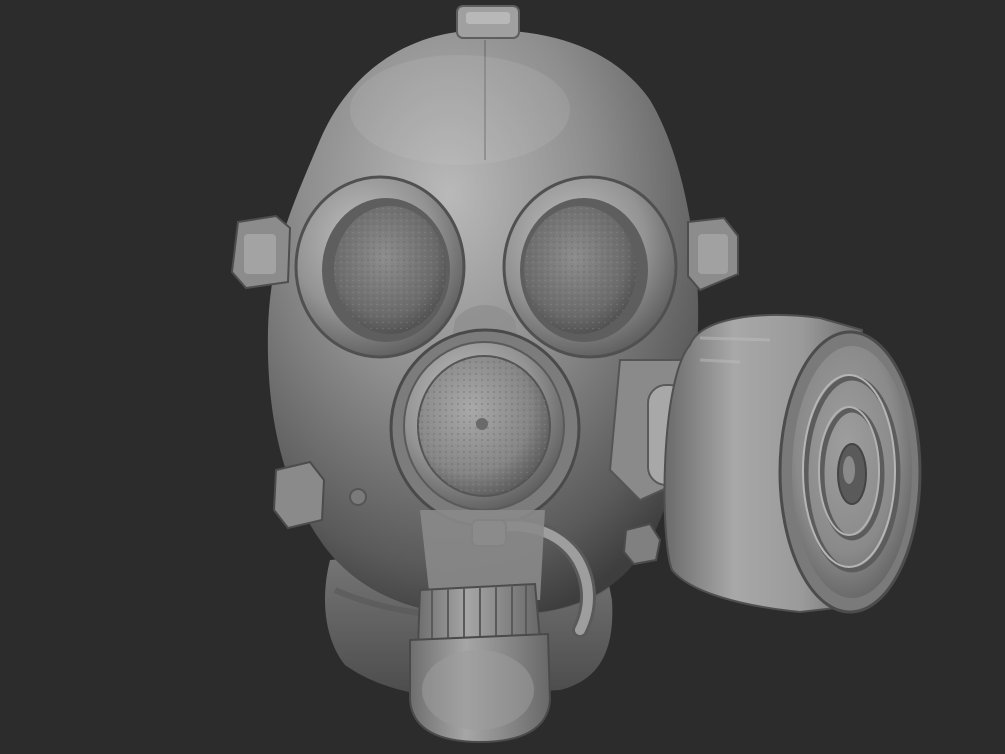 The height and width of the screenshot is (754, 1005). Describe the element at coordinates (590, 267) in the screenshot. I see `right-eyepiece` at that location.